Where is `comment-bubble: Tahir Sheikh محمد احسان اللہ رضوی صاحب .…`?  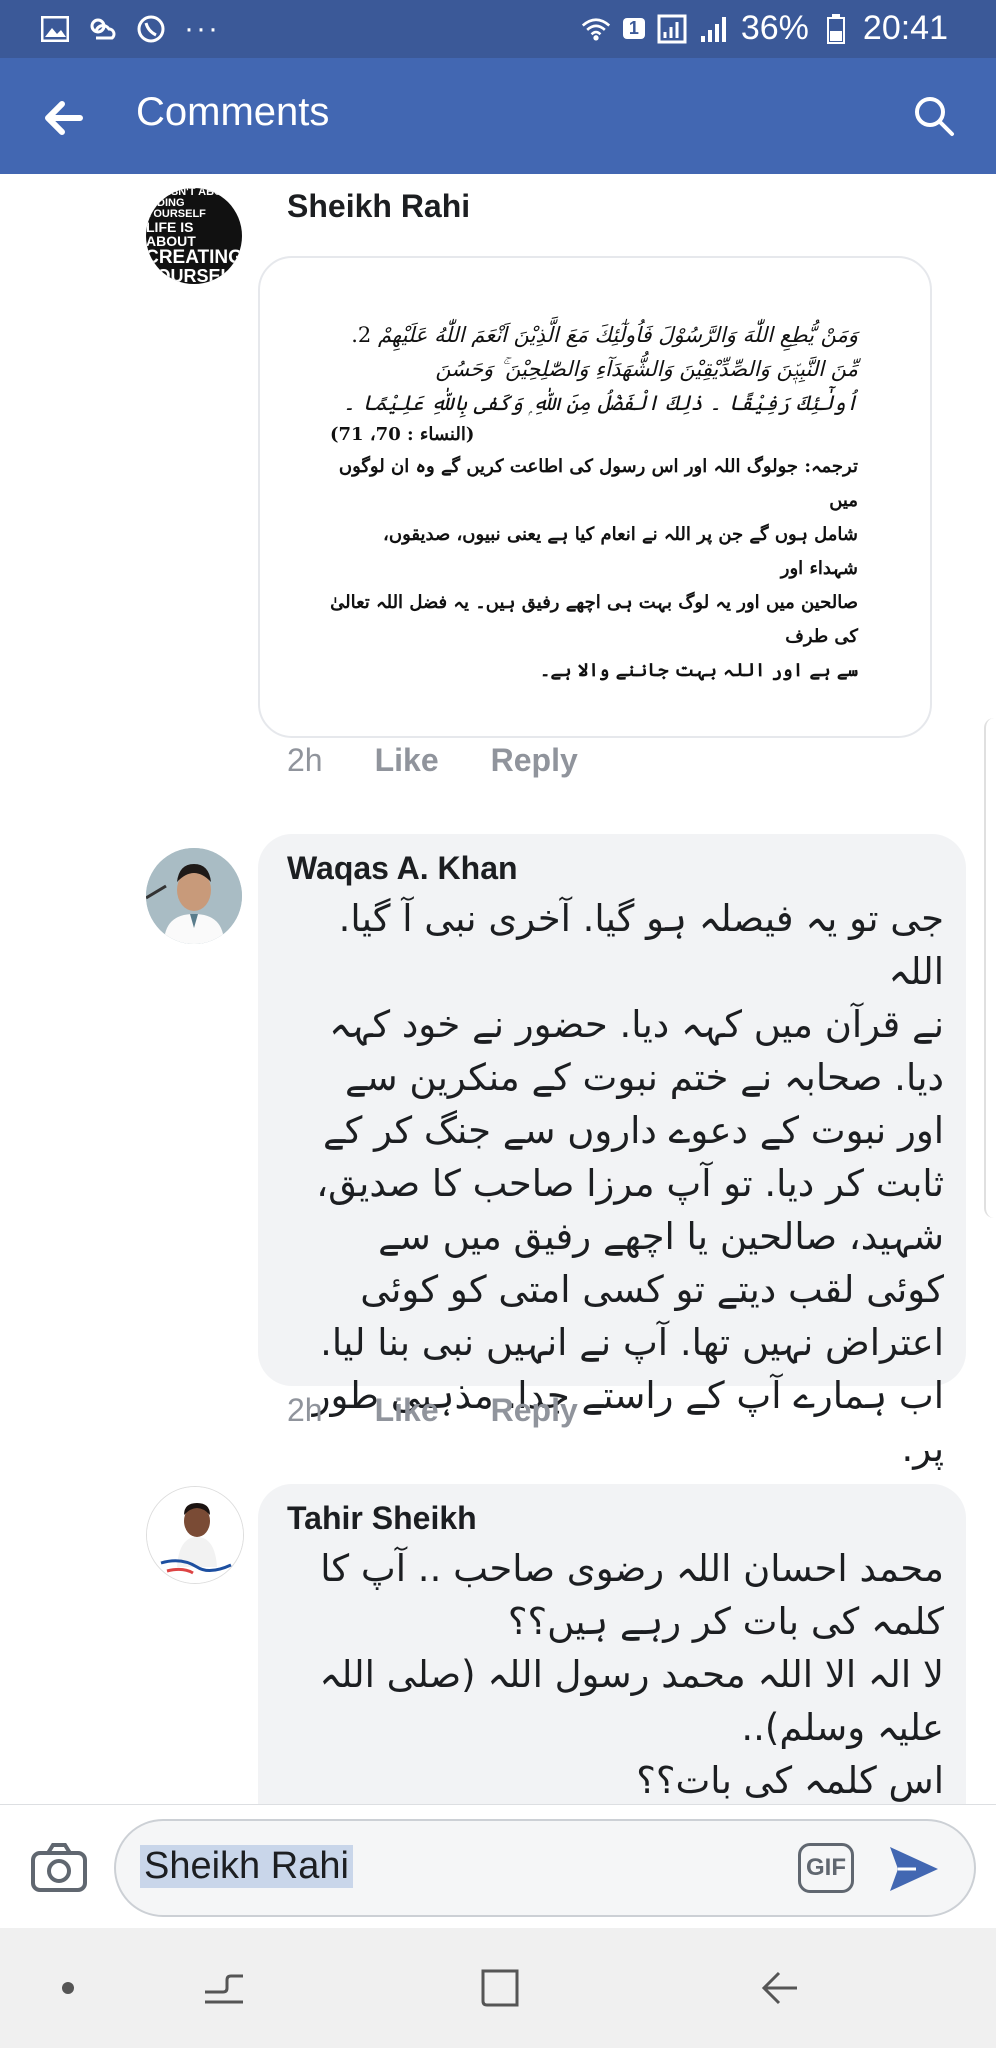
comment-bubble: Tahir Sheikh محمد احسان اللہ رضوی صاحب .… is located at coordinates (612, 1644).